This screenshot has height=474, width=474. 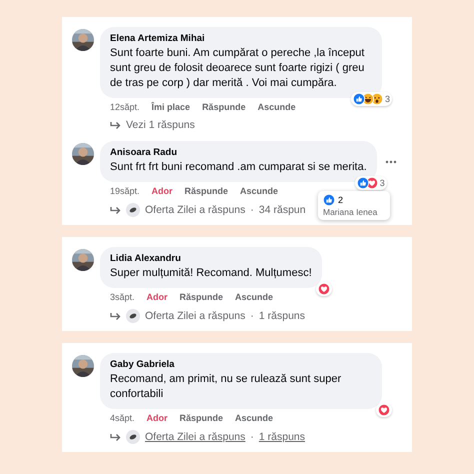 What do you see at coordinates (238, 167) in the screenshot?
I see `comment-text: Sunt frt frt buni recomand .am cumparat si se merita.` at bounding box center [238, 167].